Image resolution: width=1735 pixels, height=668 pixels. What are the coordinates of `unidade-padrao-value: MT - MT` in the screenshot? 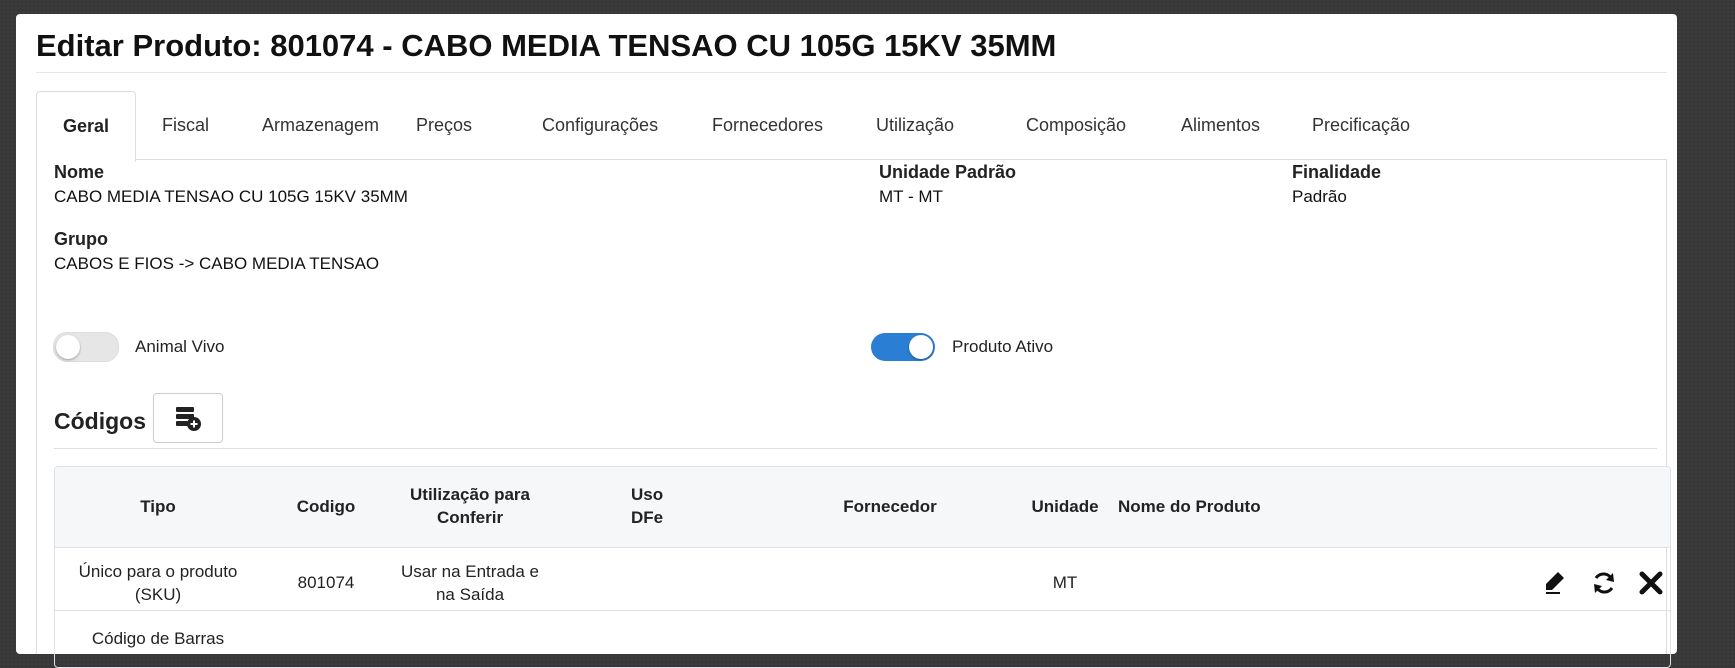 It's located at (911, 196).